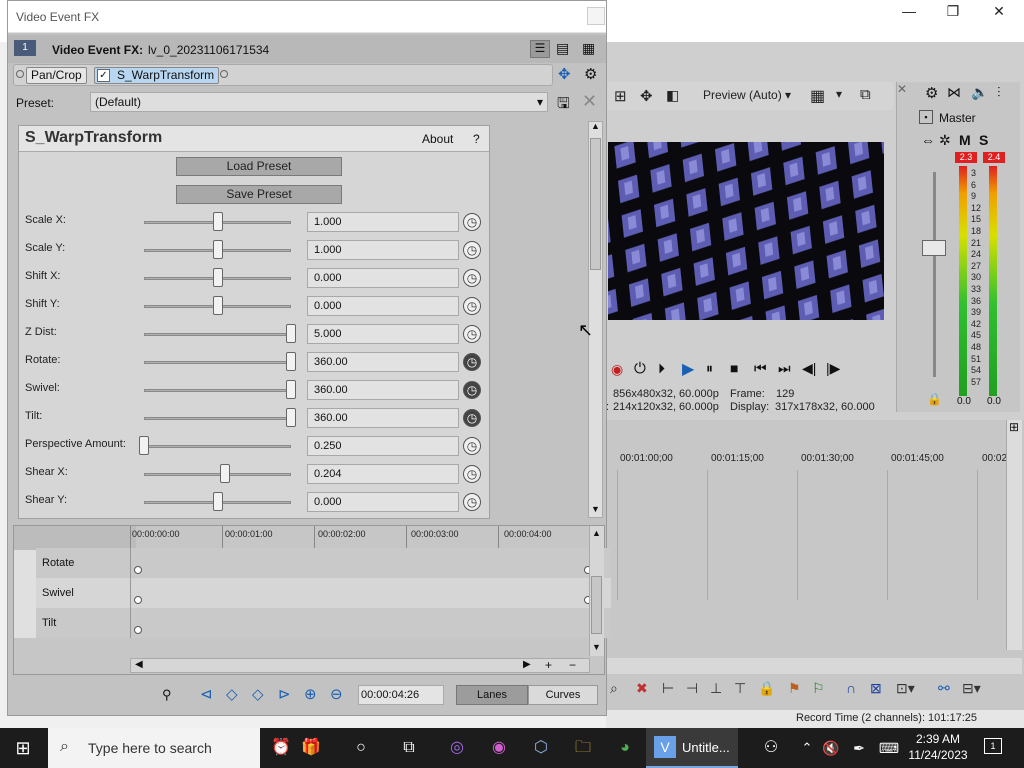 Image resolution: width=1024 pixels, height=768 pixels. I want to click on notification-center-icon: 1, so click(993, 746).